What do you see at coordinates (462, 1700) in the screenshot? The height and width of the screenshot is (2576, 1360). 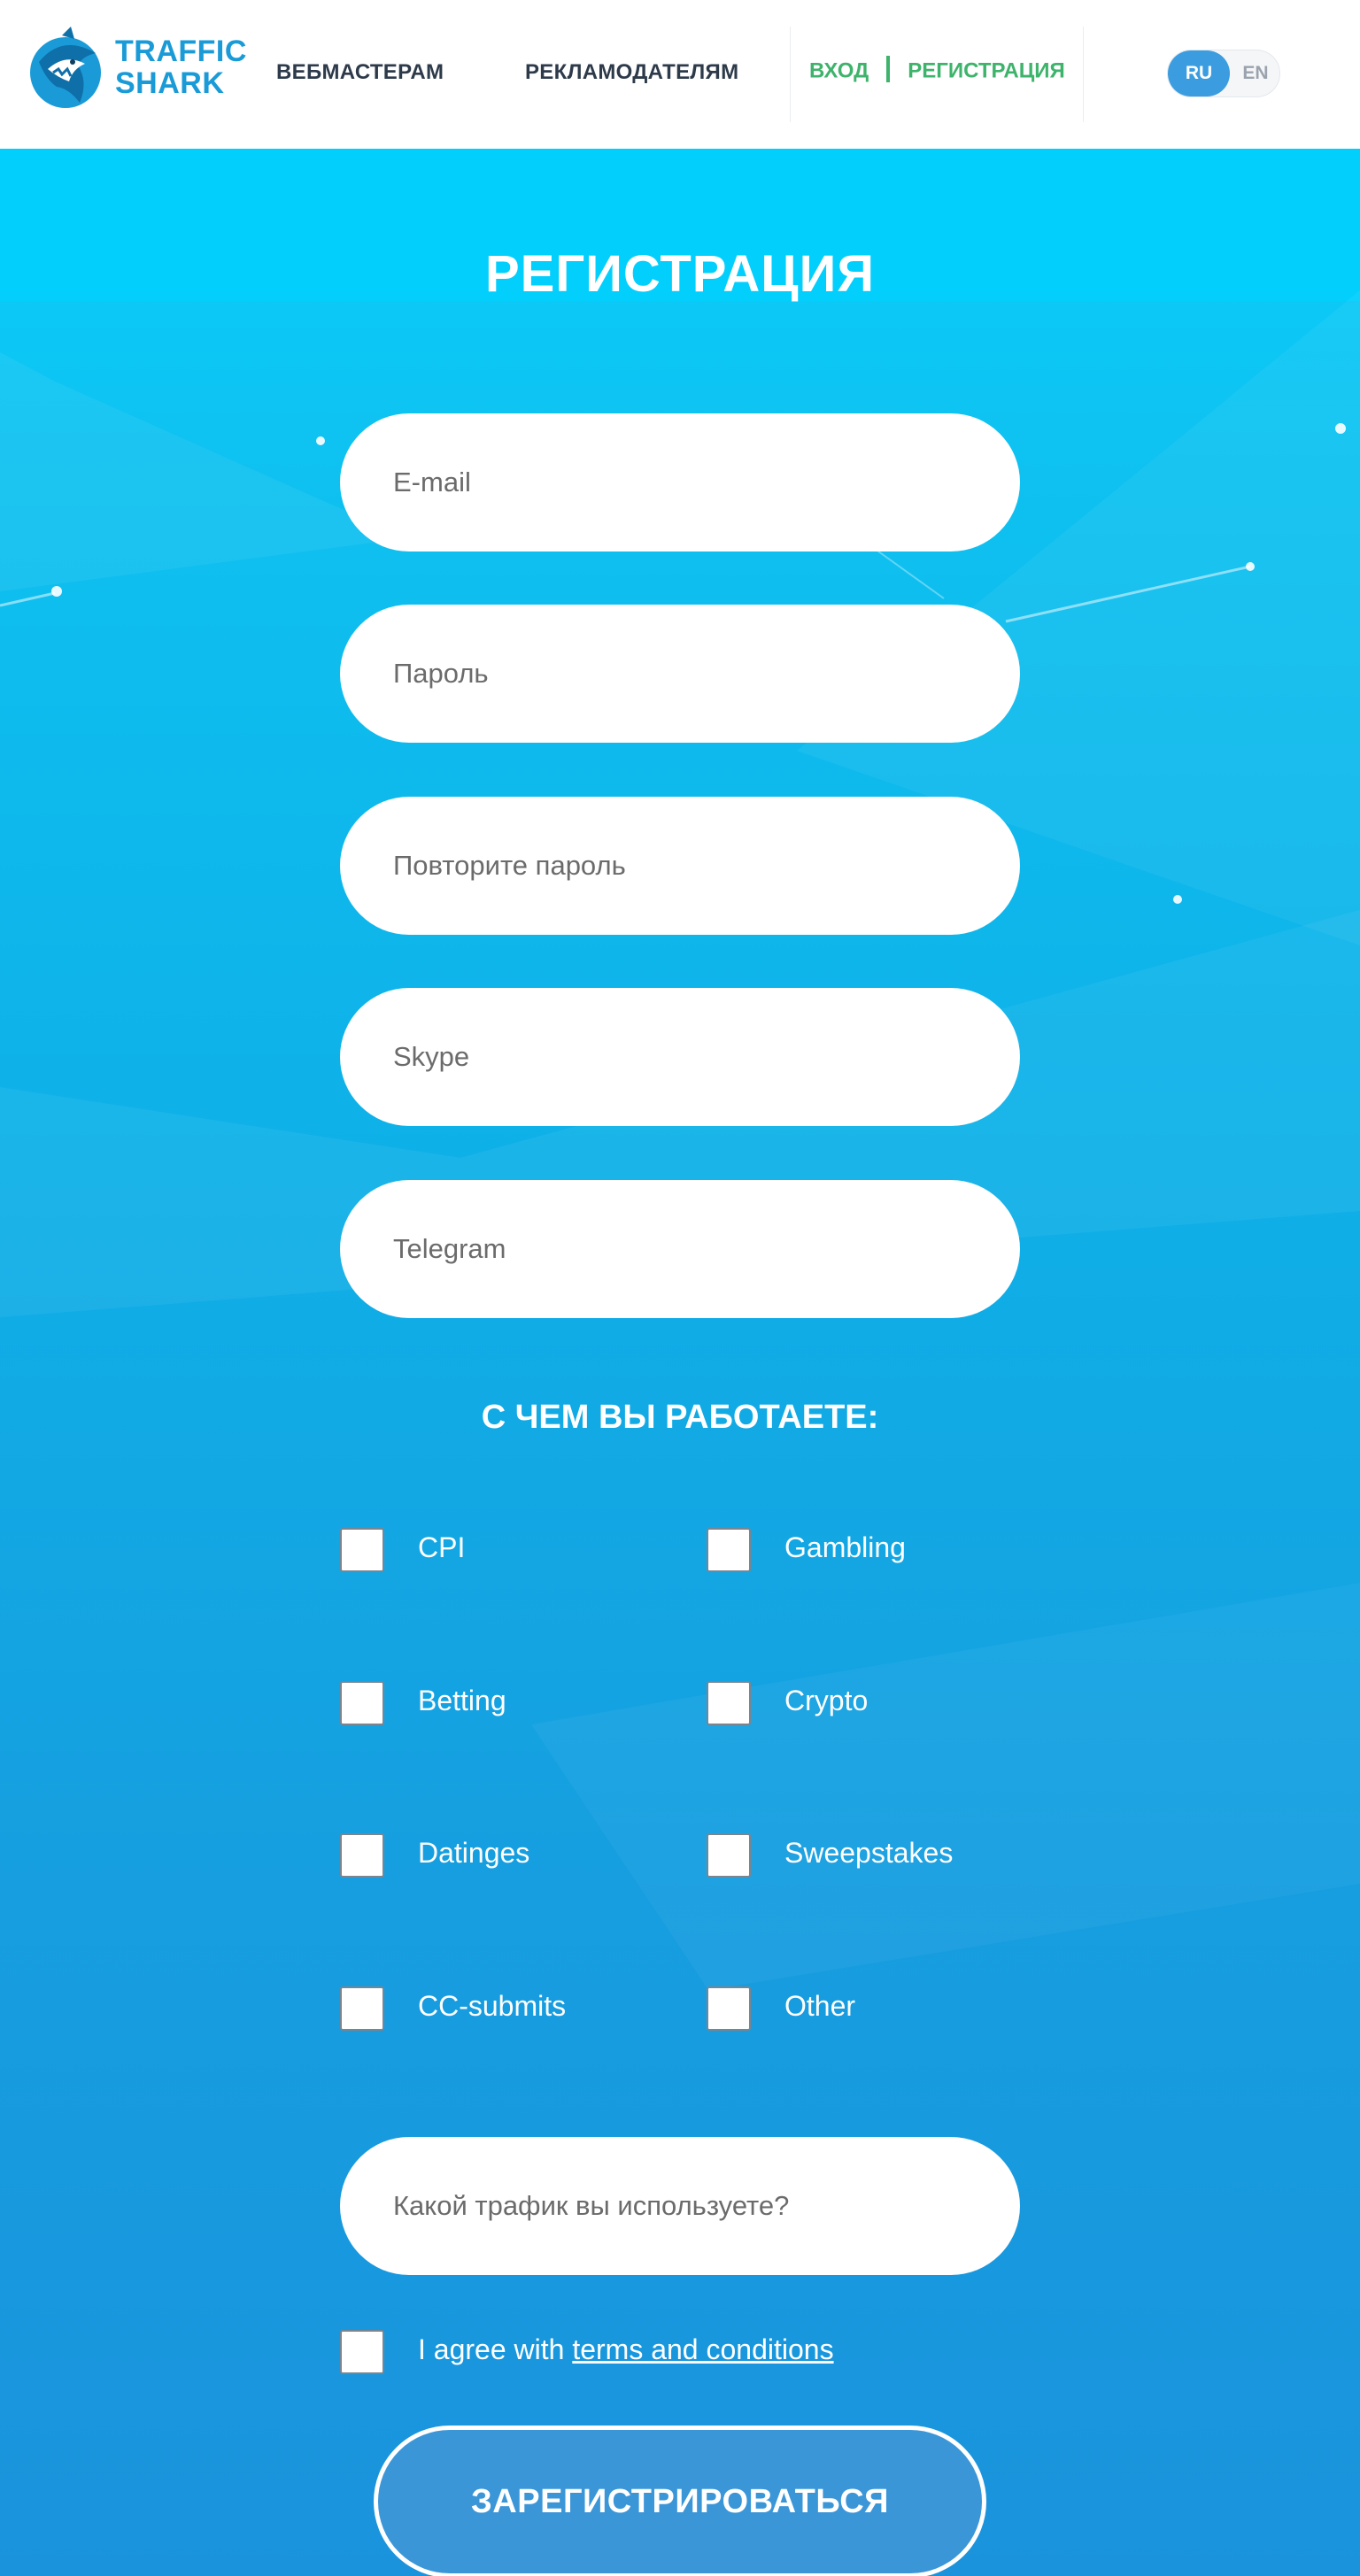 I see `checkbox-label: Betting` at bounding box center [462, 1700].